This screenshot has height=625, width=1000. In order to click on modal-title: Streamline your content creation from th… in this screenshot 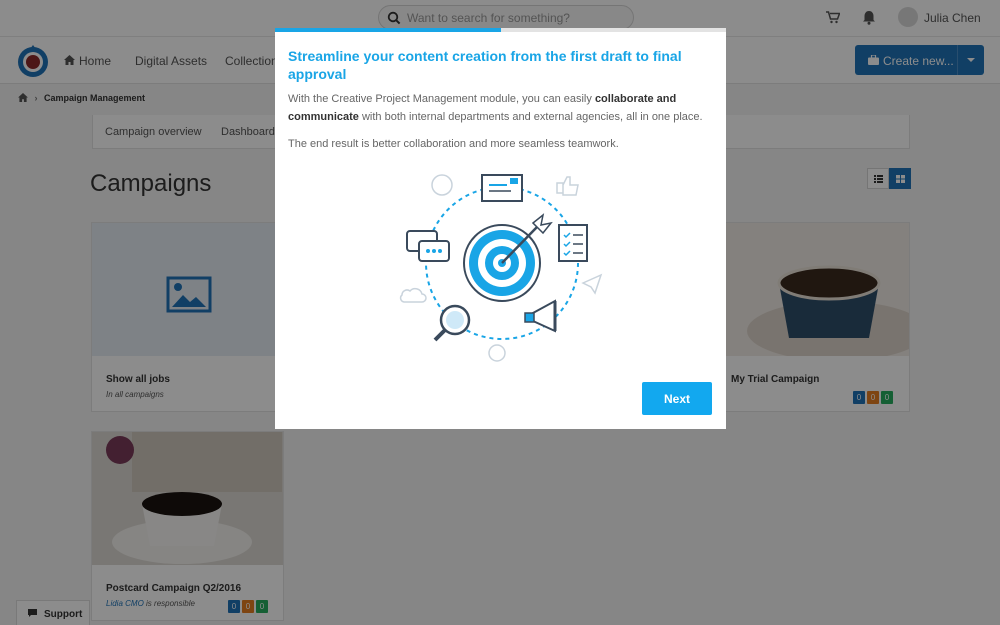, I will do `click(485, 65)`.